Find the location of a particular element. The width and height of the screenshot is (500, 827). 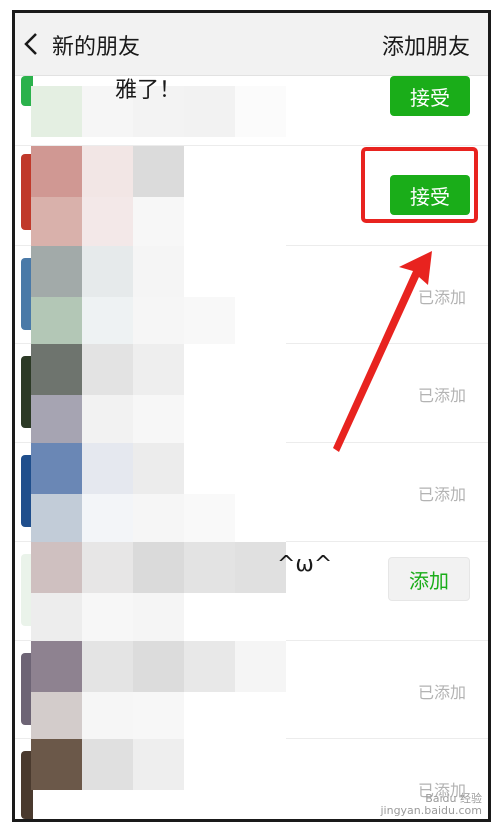

chevron-left-icon is located at coordinates (32, 44).